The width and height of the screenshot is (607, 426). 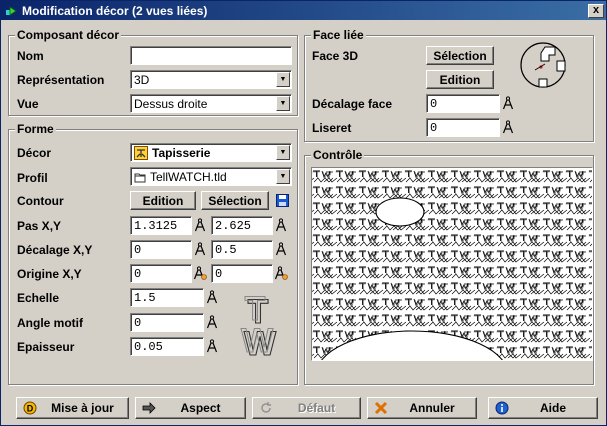 I want to click on face-preview-icon, so click(x=543, y=65).